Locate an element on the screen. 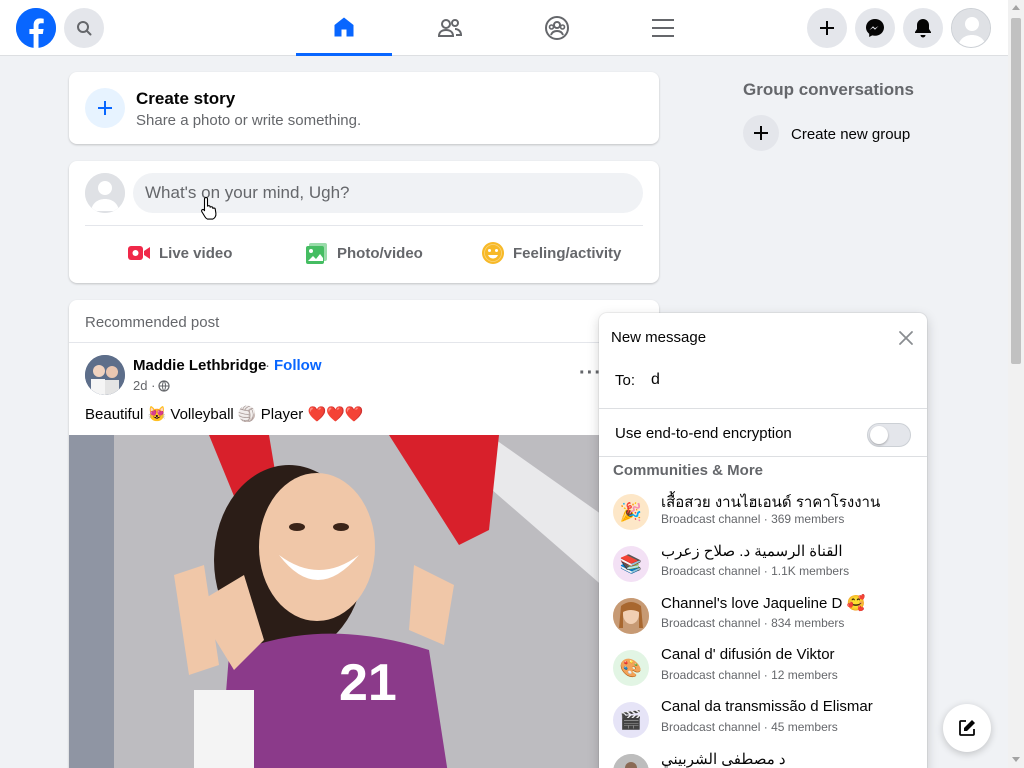 The width and height of the screenshot is (1024, 768). channel-name: القناة الرسمية د. صلاح زعرب is located at coordinates (752, 551).